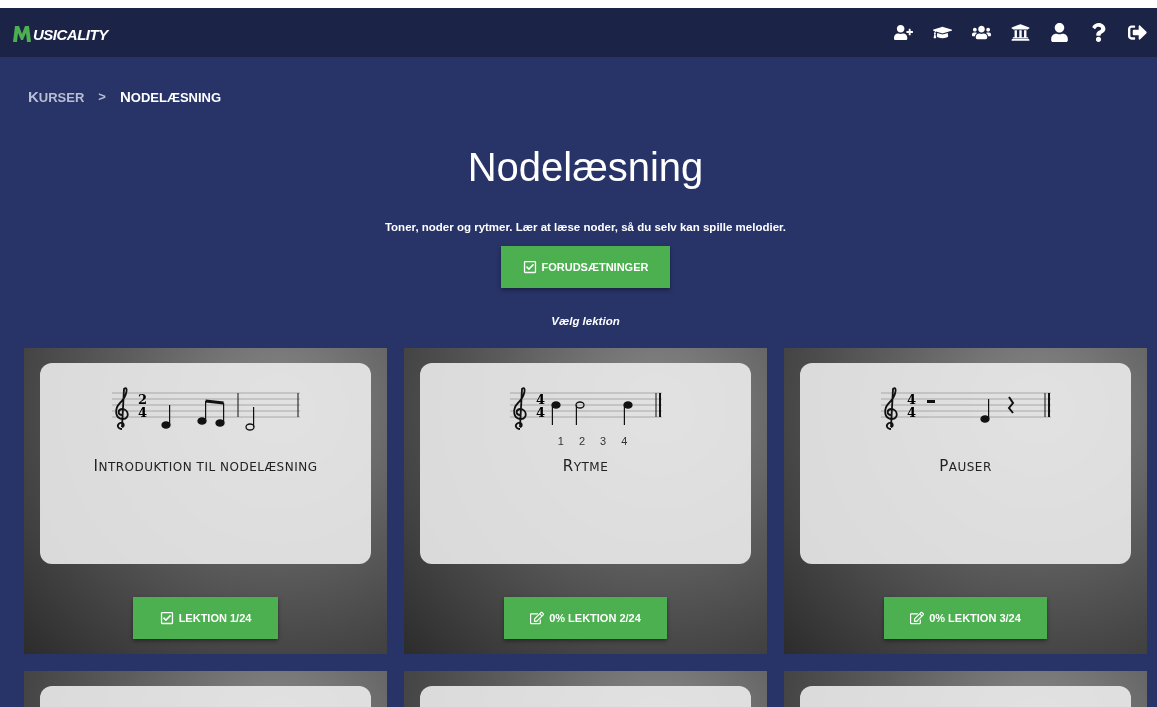 The image size is (1157, 707). What do you see at coordinates (981, 32) in the screenshot?
I see `users-icon` at bounding box center [981, 32].